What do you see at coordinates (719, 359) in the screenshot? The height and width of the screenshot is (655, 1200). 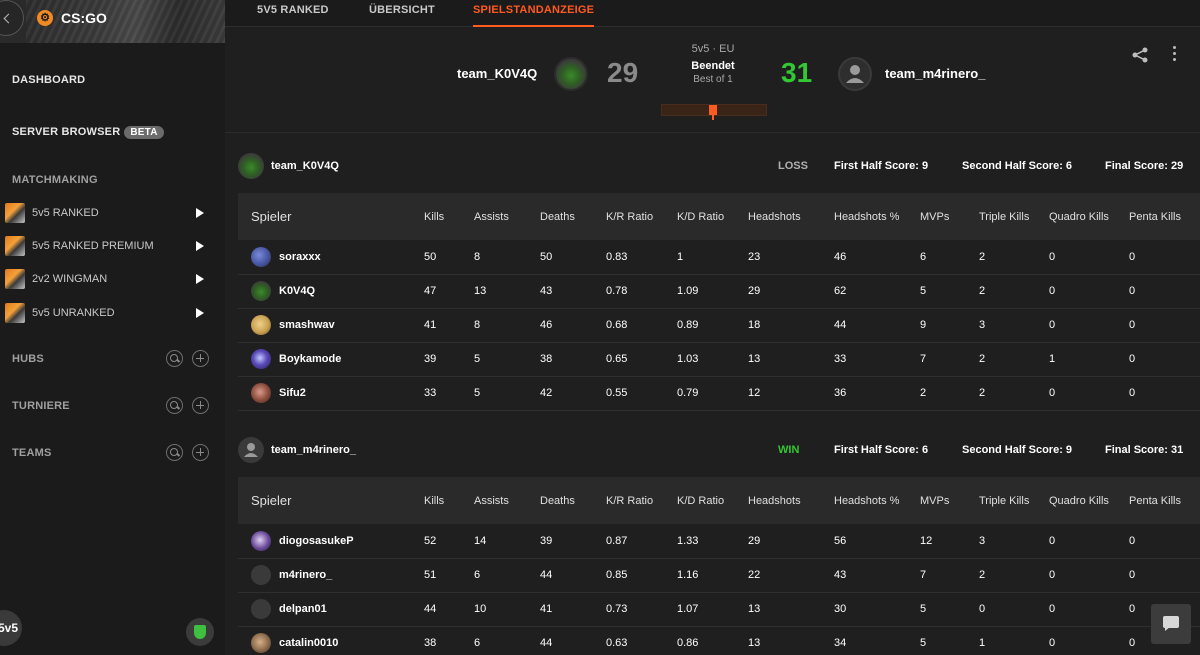 I see `table-row: Boykamode 39 5 38 0.65 1.03 13 33 7 2 1 0` at bounding box center [719, 359].